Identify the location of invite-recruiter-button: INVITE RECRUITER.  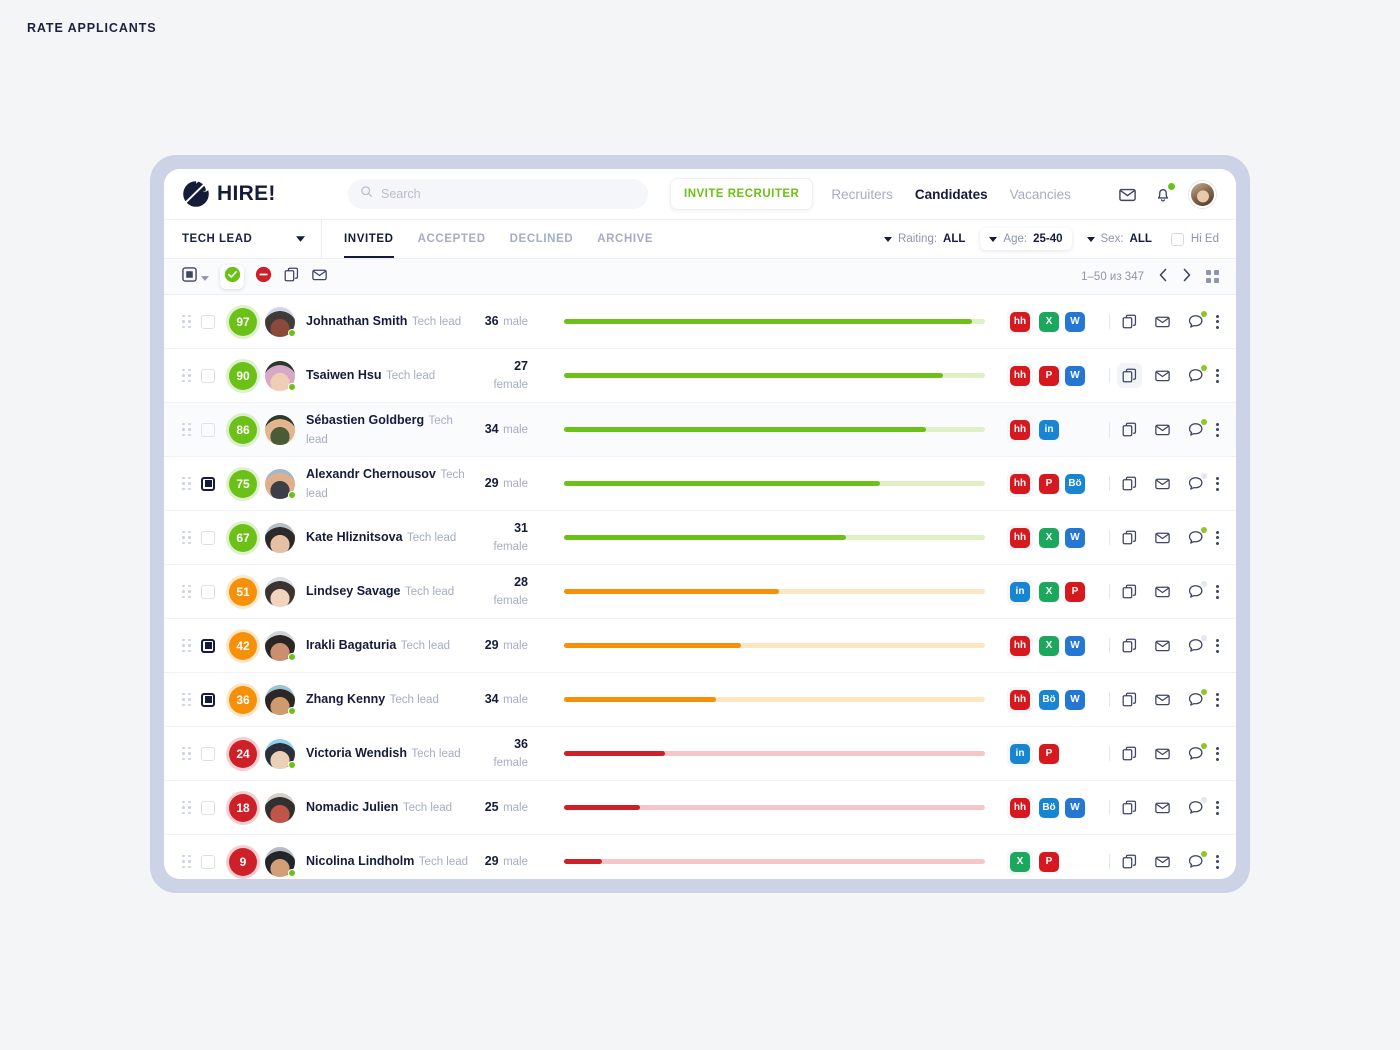
(742, 194).